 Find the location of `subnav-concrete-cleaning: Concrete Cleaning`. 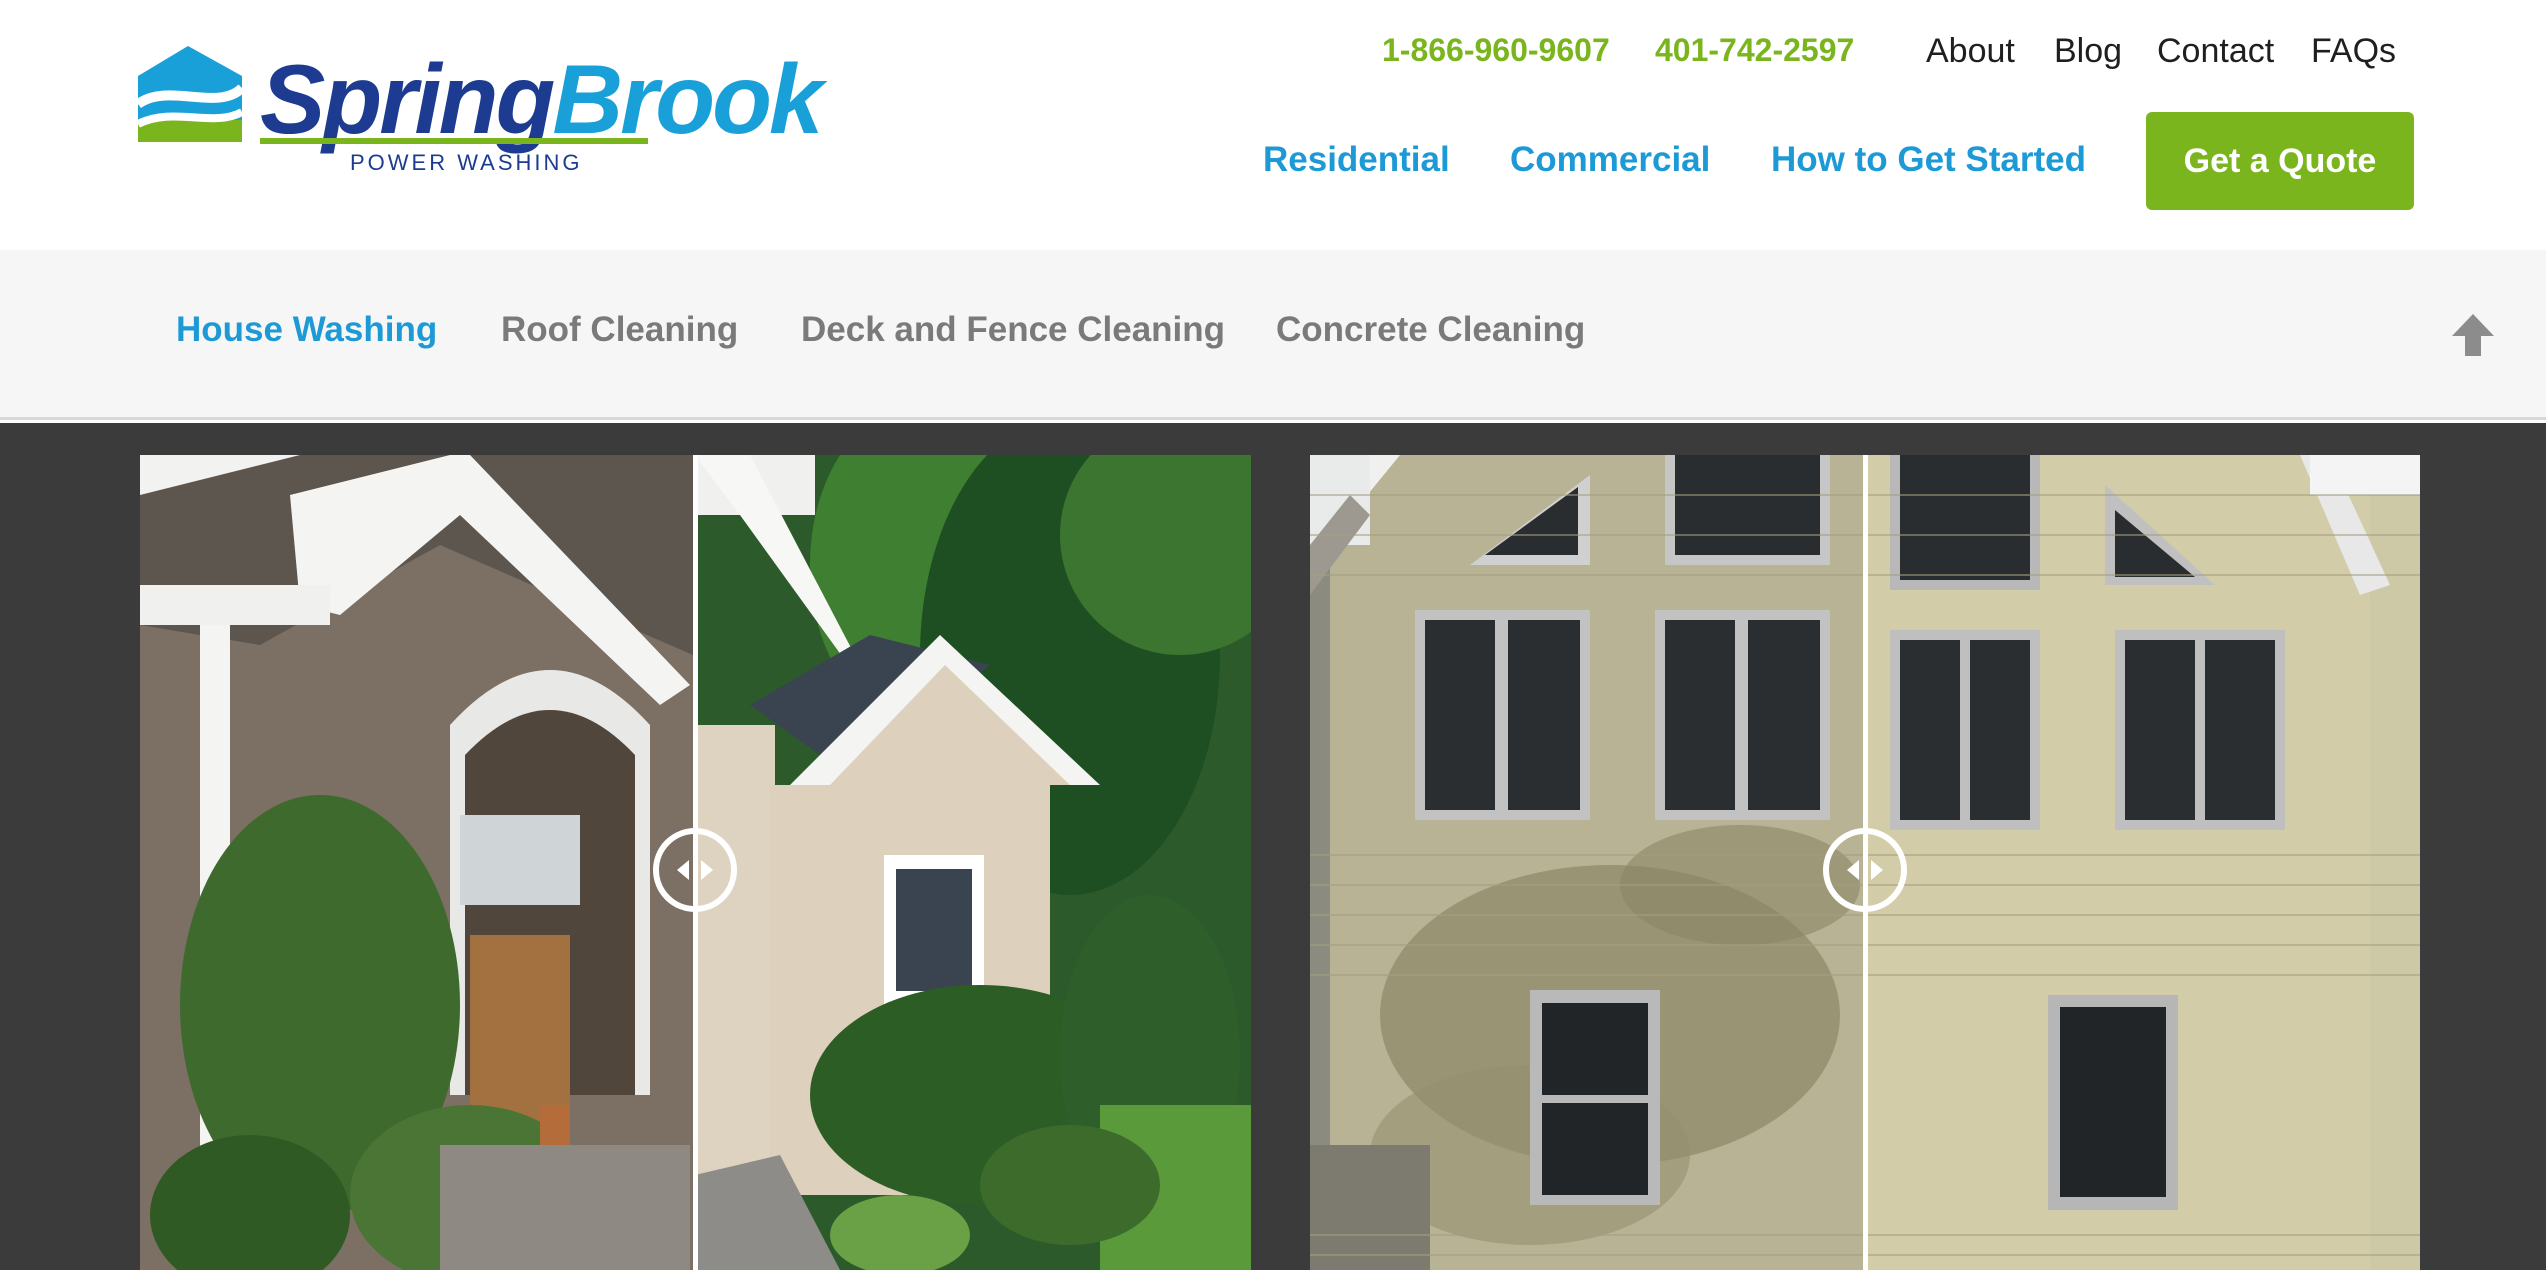

subnav-concrete-cleaning: Concrete Cleaning is located at coordinates (1430, 330).